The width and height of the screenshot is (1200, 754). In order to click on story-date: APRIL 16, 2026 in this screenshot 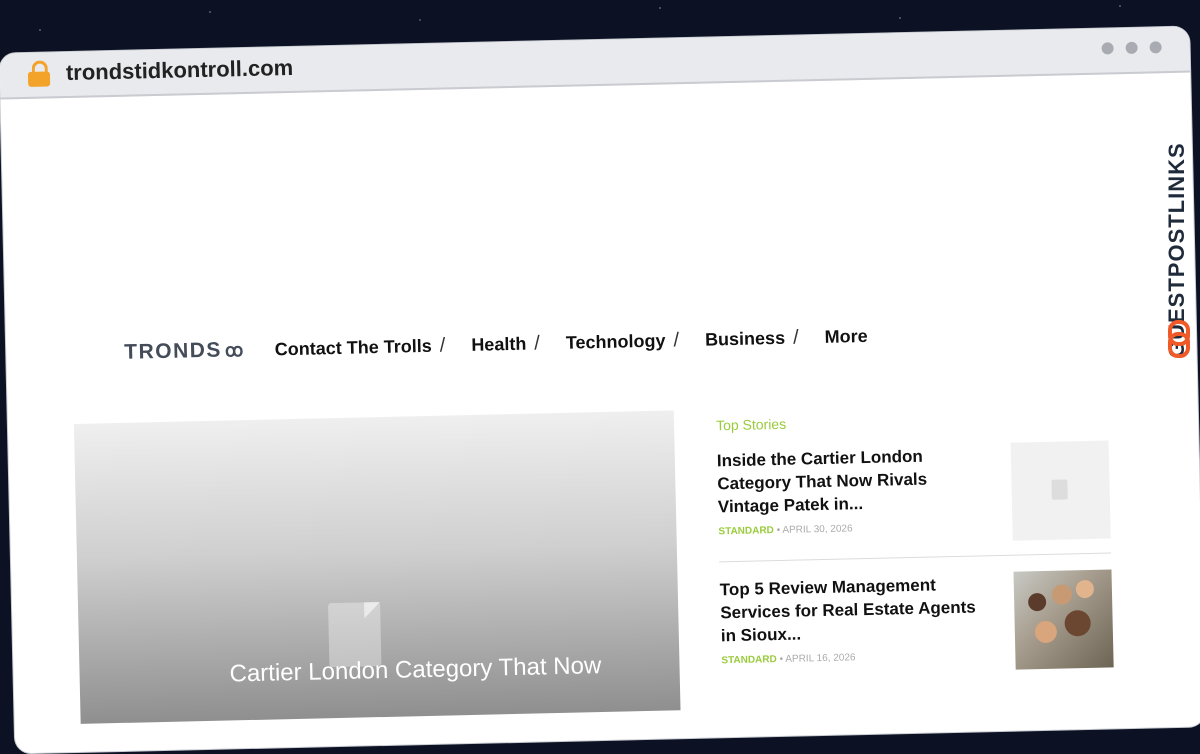, I will do `click(820, 658)`.